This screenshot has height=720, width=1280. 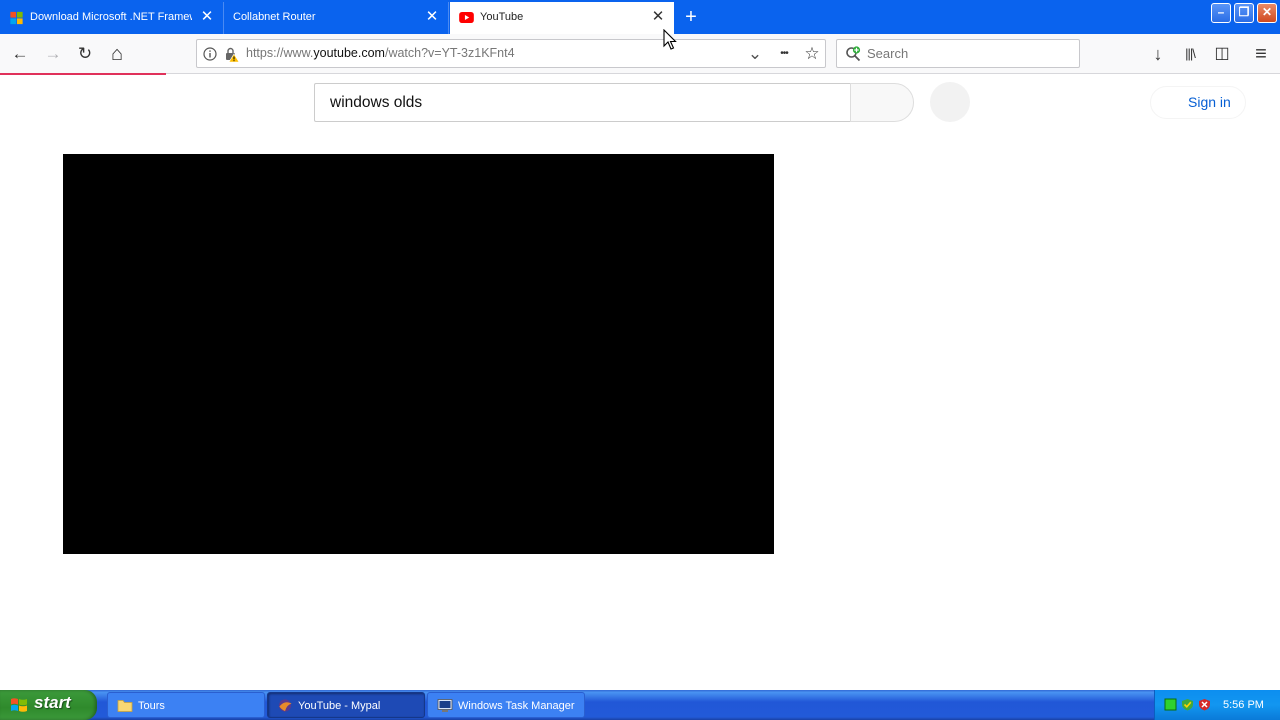 What do you see at coordinates (1190, 54) in the screenshot?
I see `library-icon: |||\` at bounding box center [1190, 54].